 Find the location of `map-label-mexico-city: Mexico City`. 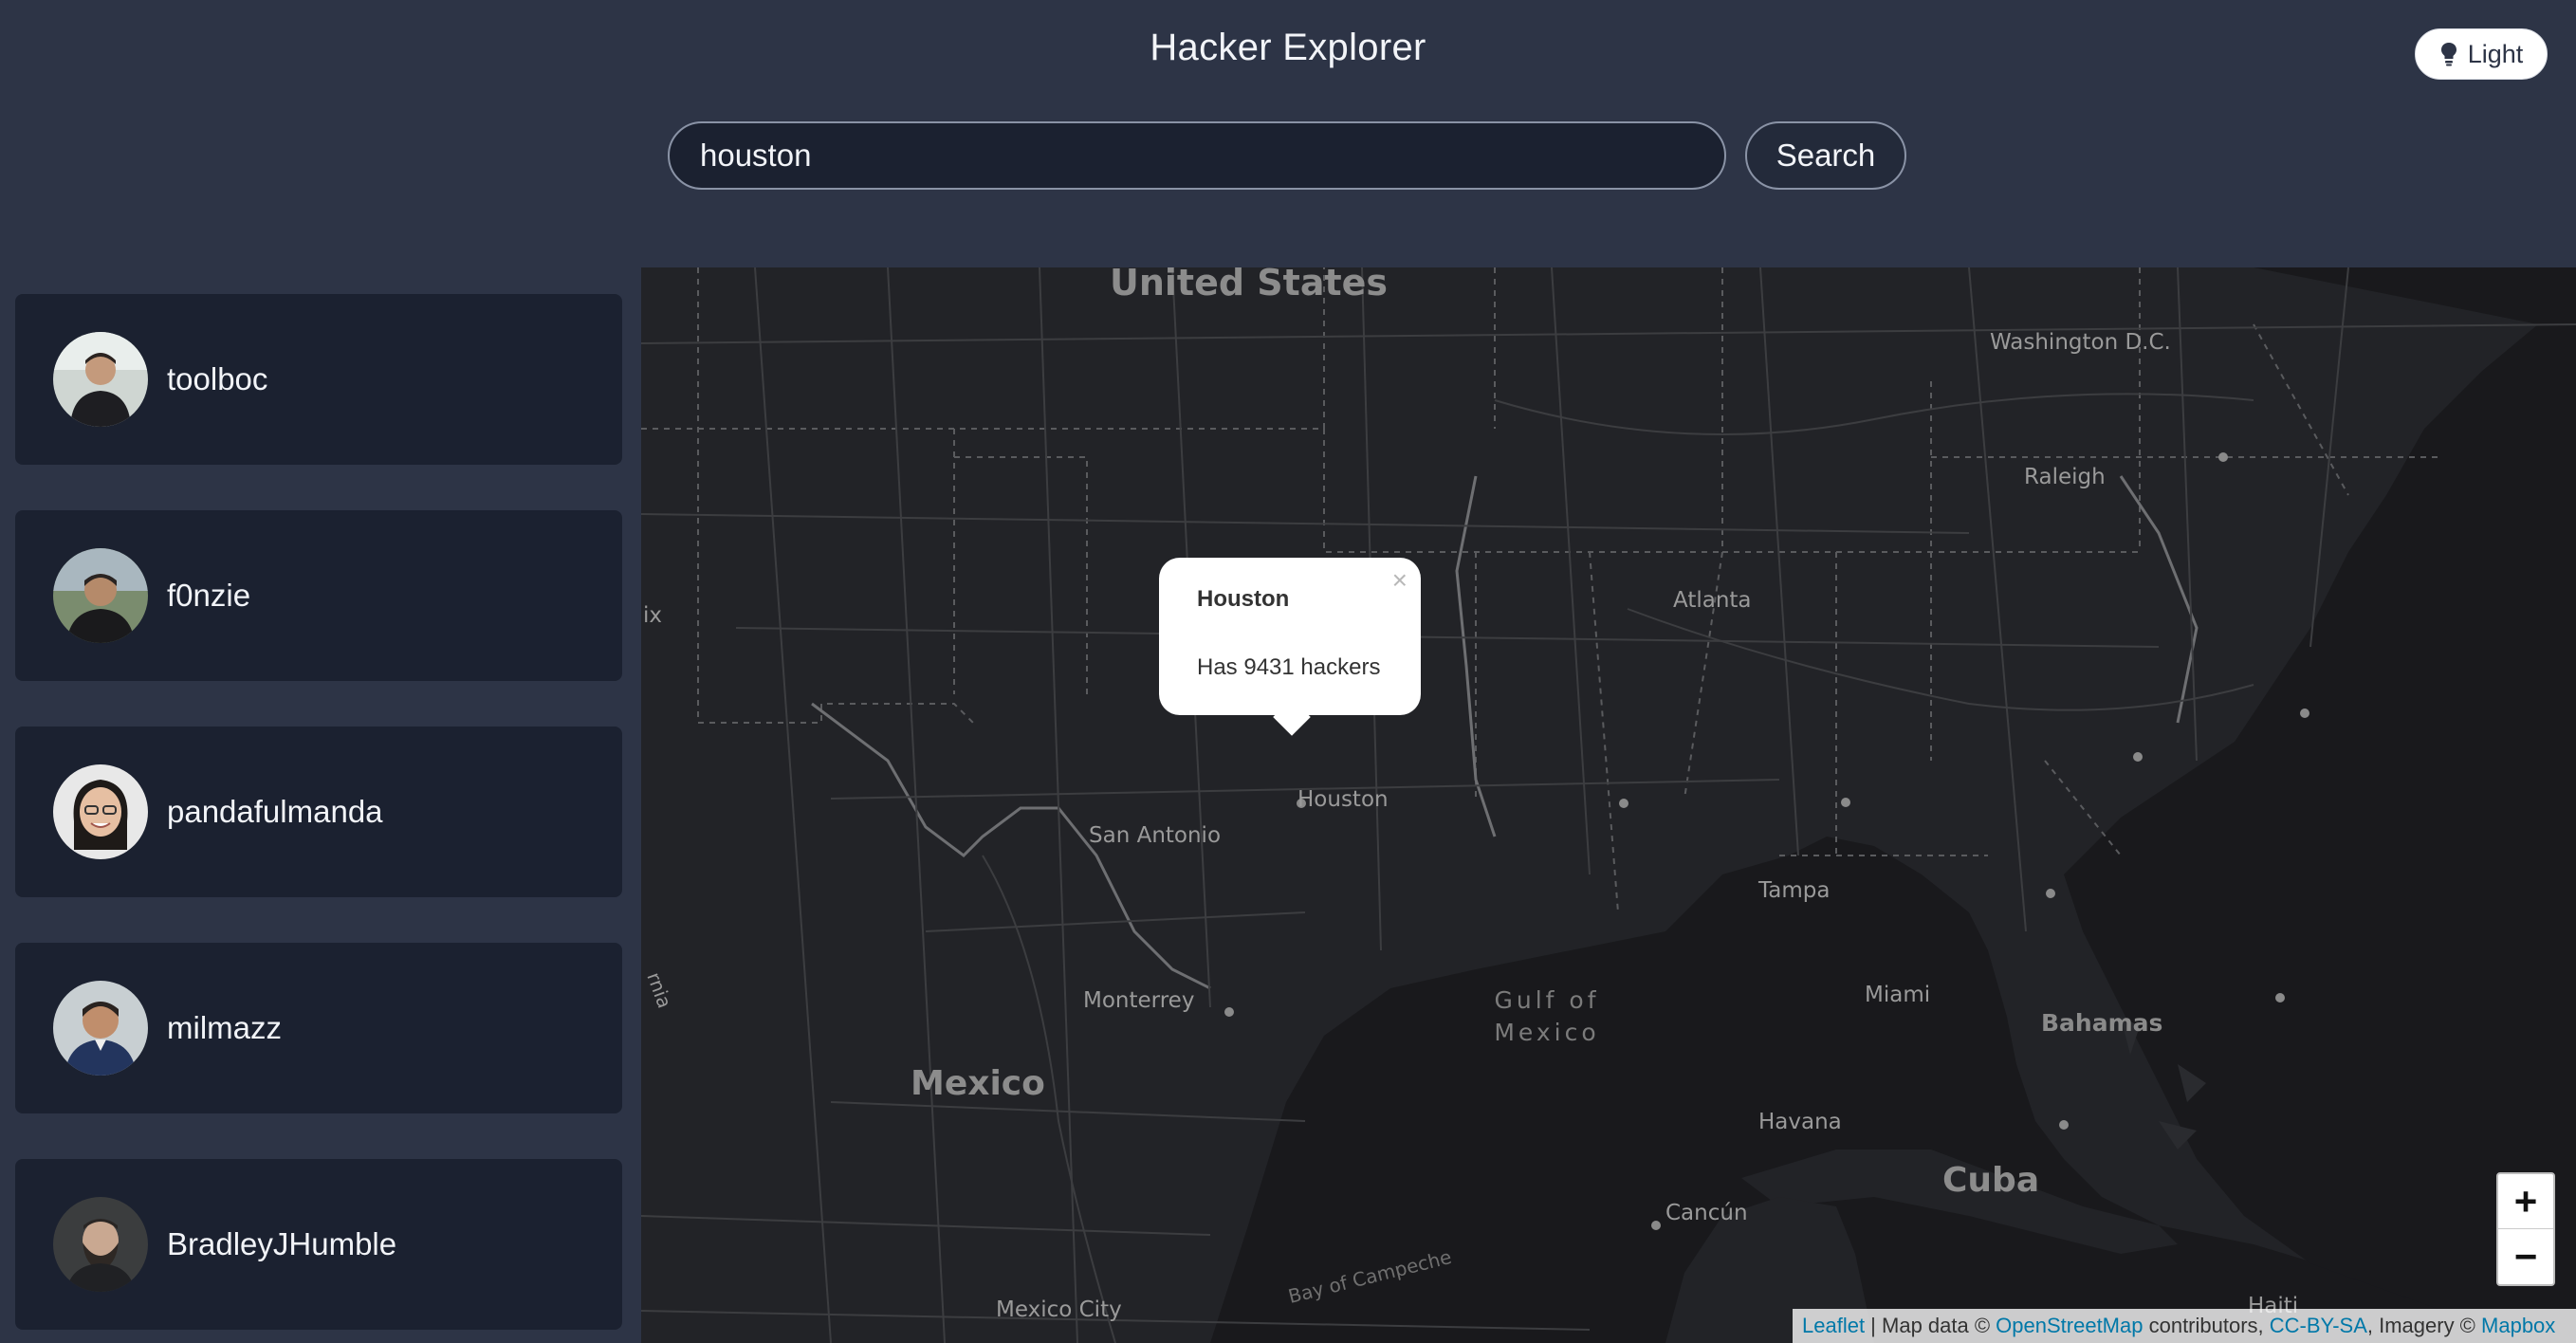

map-label-mexico-city: Mexico City is located at coordinates (1059, 1309).